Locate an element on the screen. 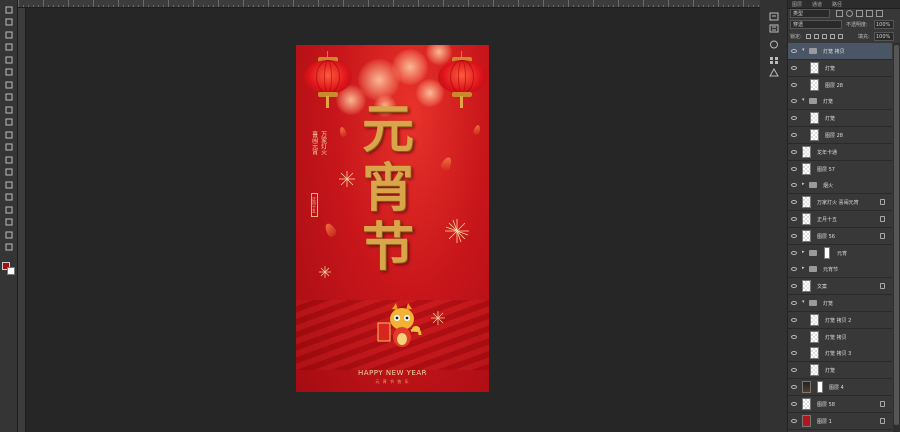 This screenshot has height=432, width=900. layer-row: 图层 1 is located at coordinates (840, 421).